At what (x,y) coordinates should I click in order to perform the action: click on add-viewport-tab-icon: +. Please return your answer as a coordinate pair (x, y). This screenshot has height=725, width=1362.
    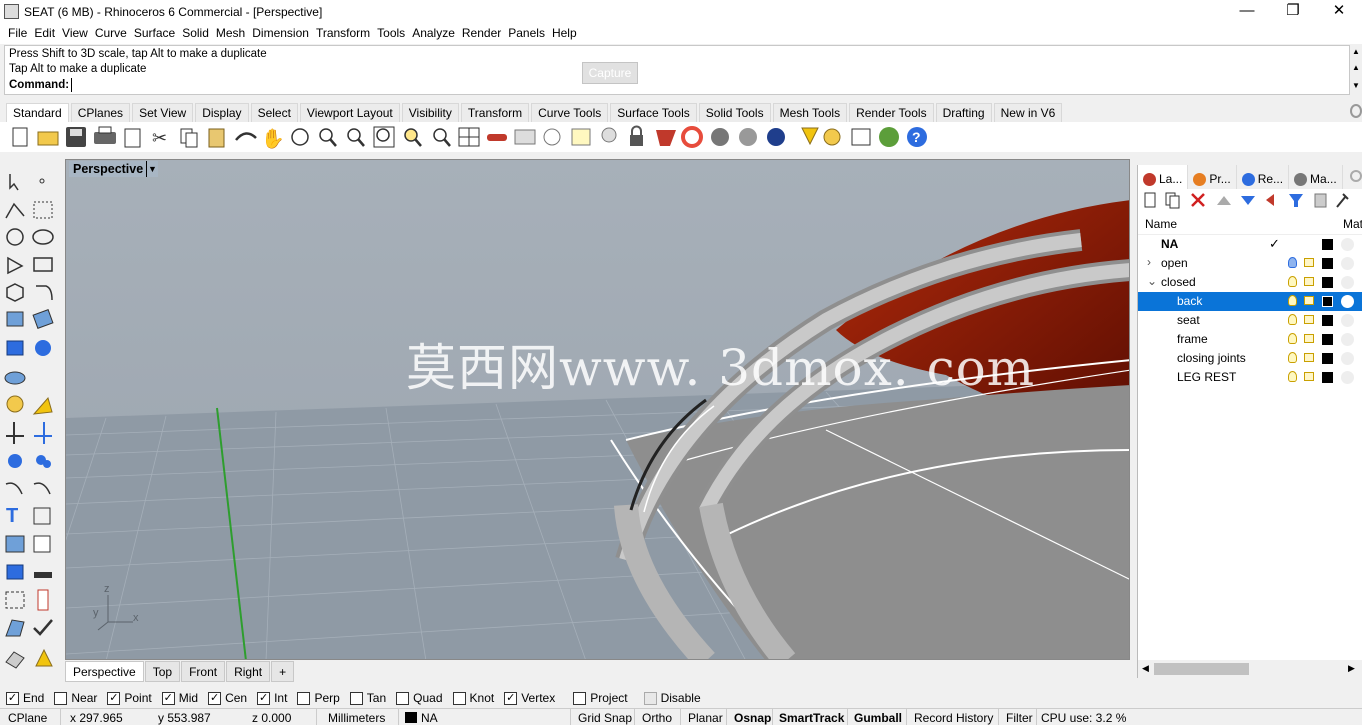
    Looking at the image, I should click on (283, 671).